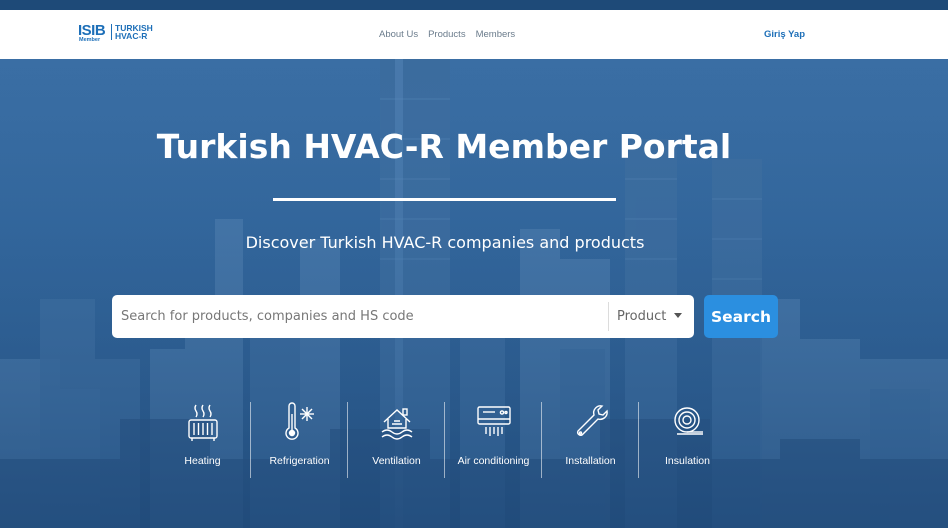  What do you see at coordinates (444, 146) in the screenshot?
I see `hero-title: Turkish HVAC-R Member Portal` at bounding box center [444, 146].